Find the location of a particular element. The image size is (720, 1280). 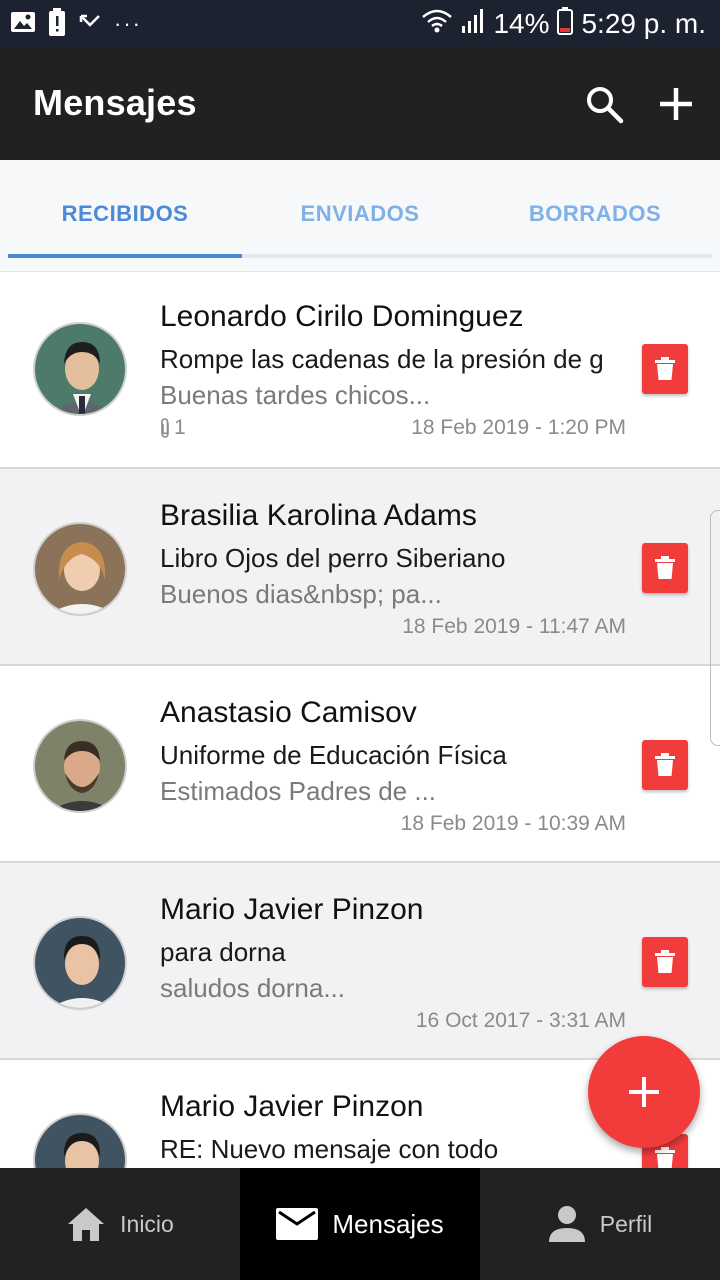

add-icon is located at coordinates (676, 104).